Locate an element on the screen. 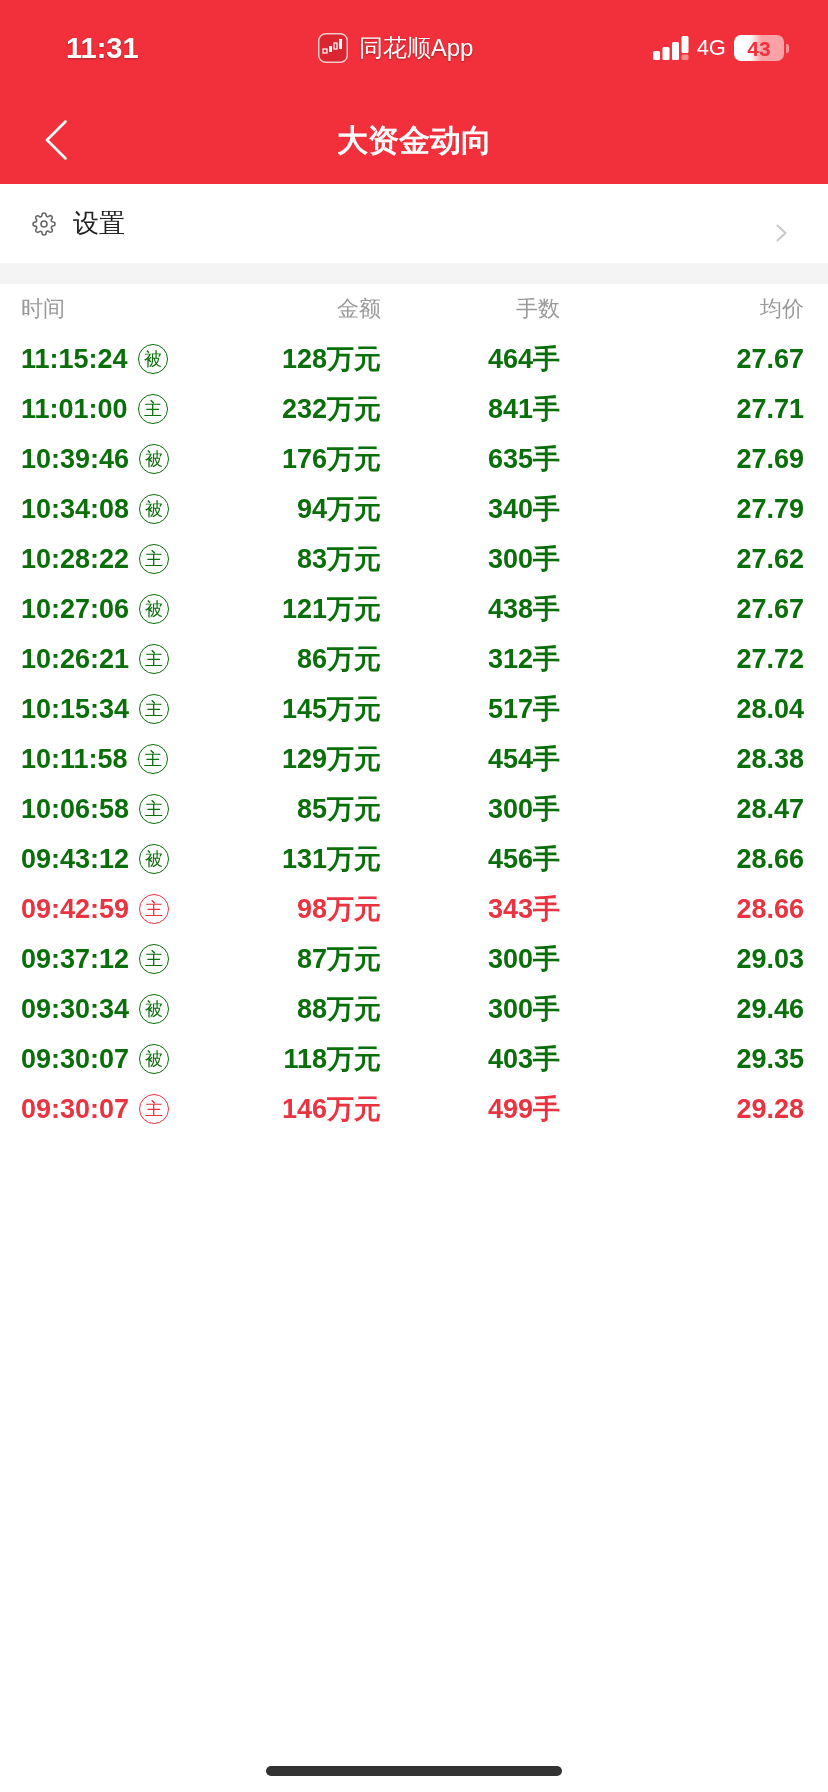  average-price: 28.04 is located at coordinates (769, 709).